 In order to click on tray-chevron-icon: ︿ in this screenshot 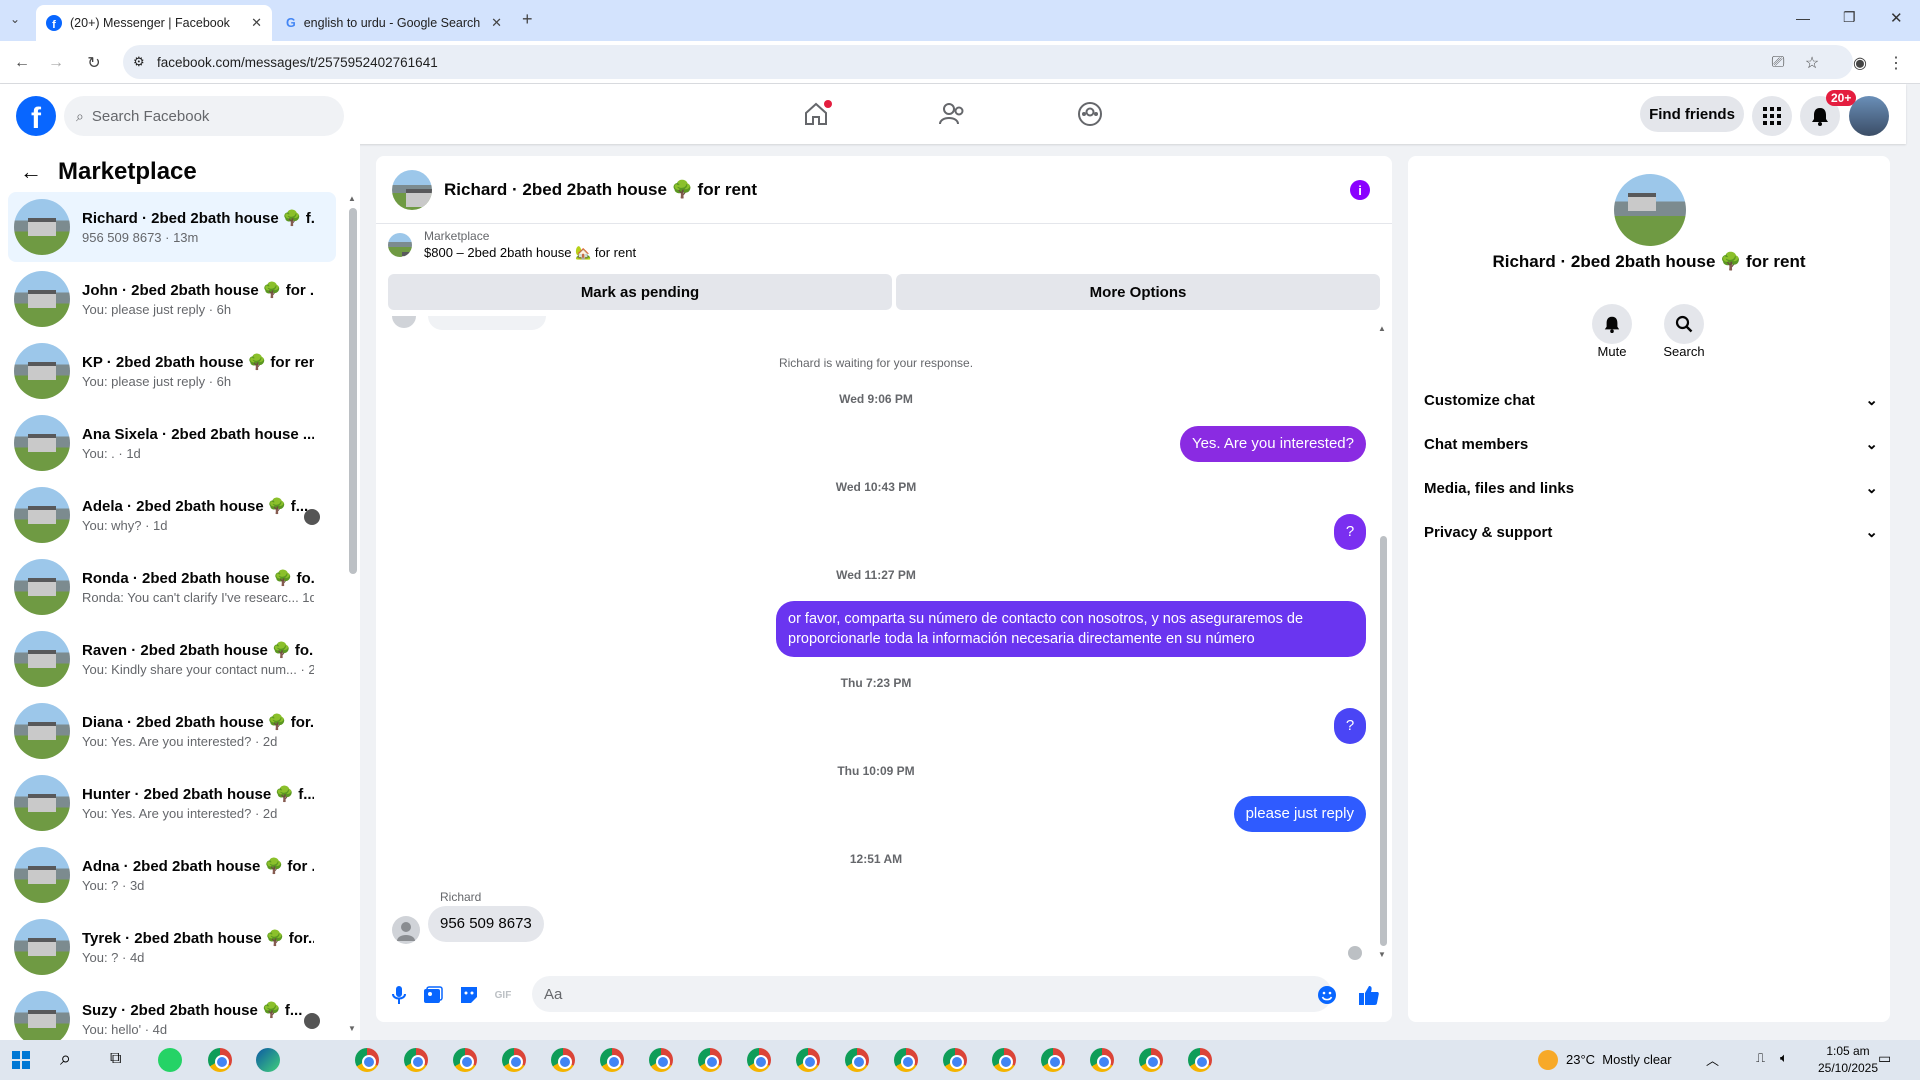, I will do `click(1712, 1059)`.